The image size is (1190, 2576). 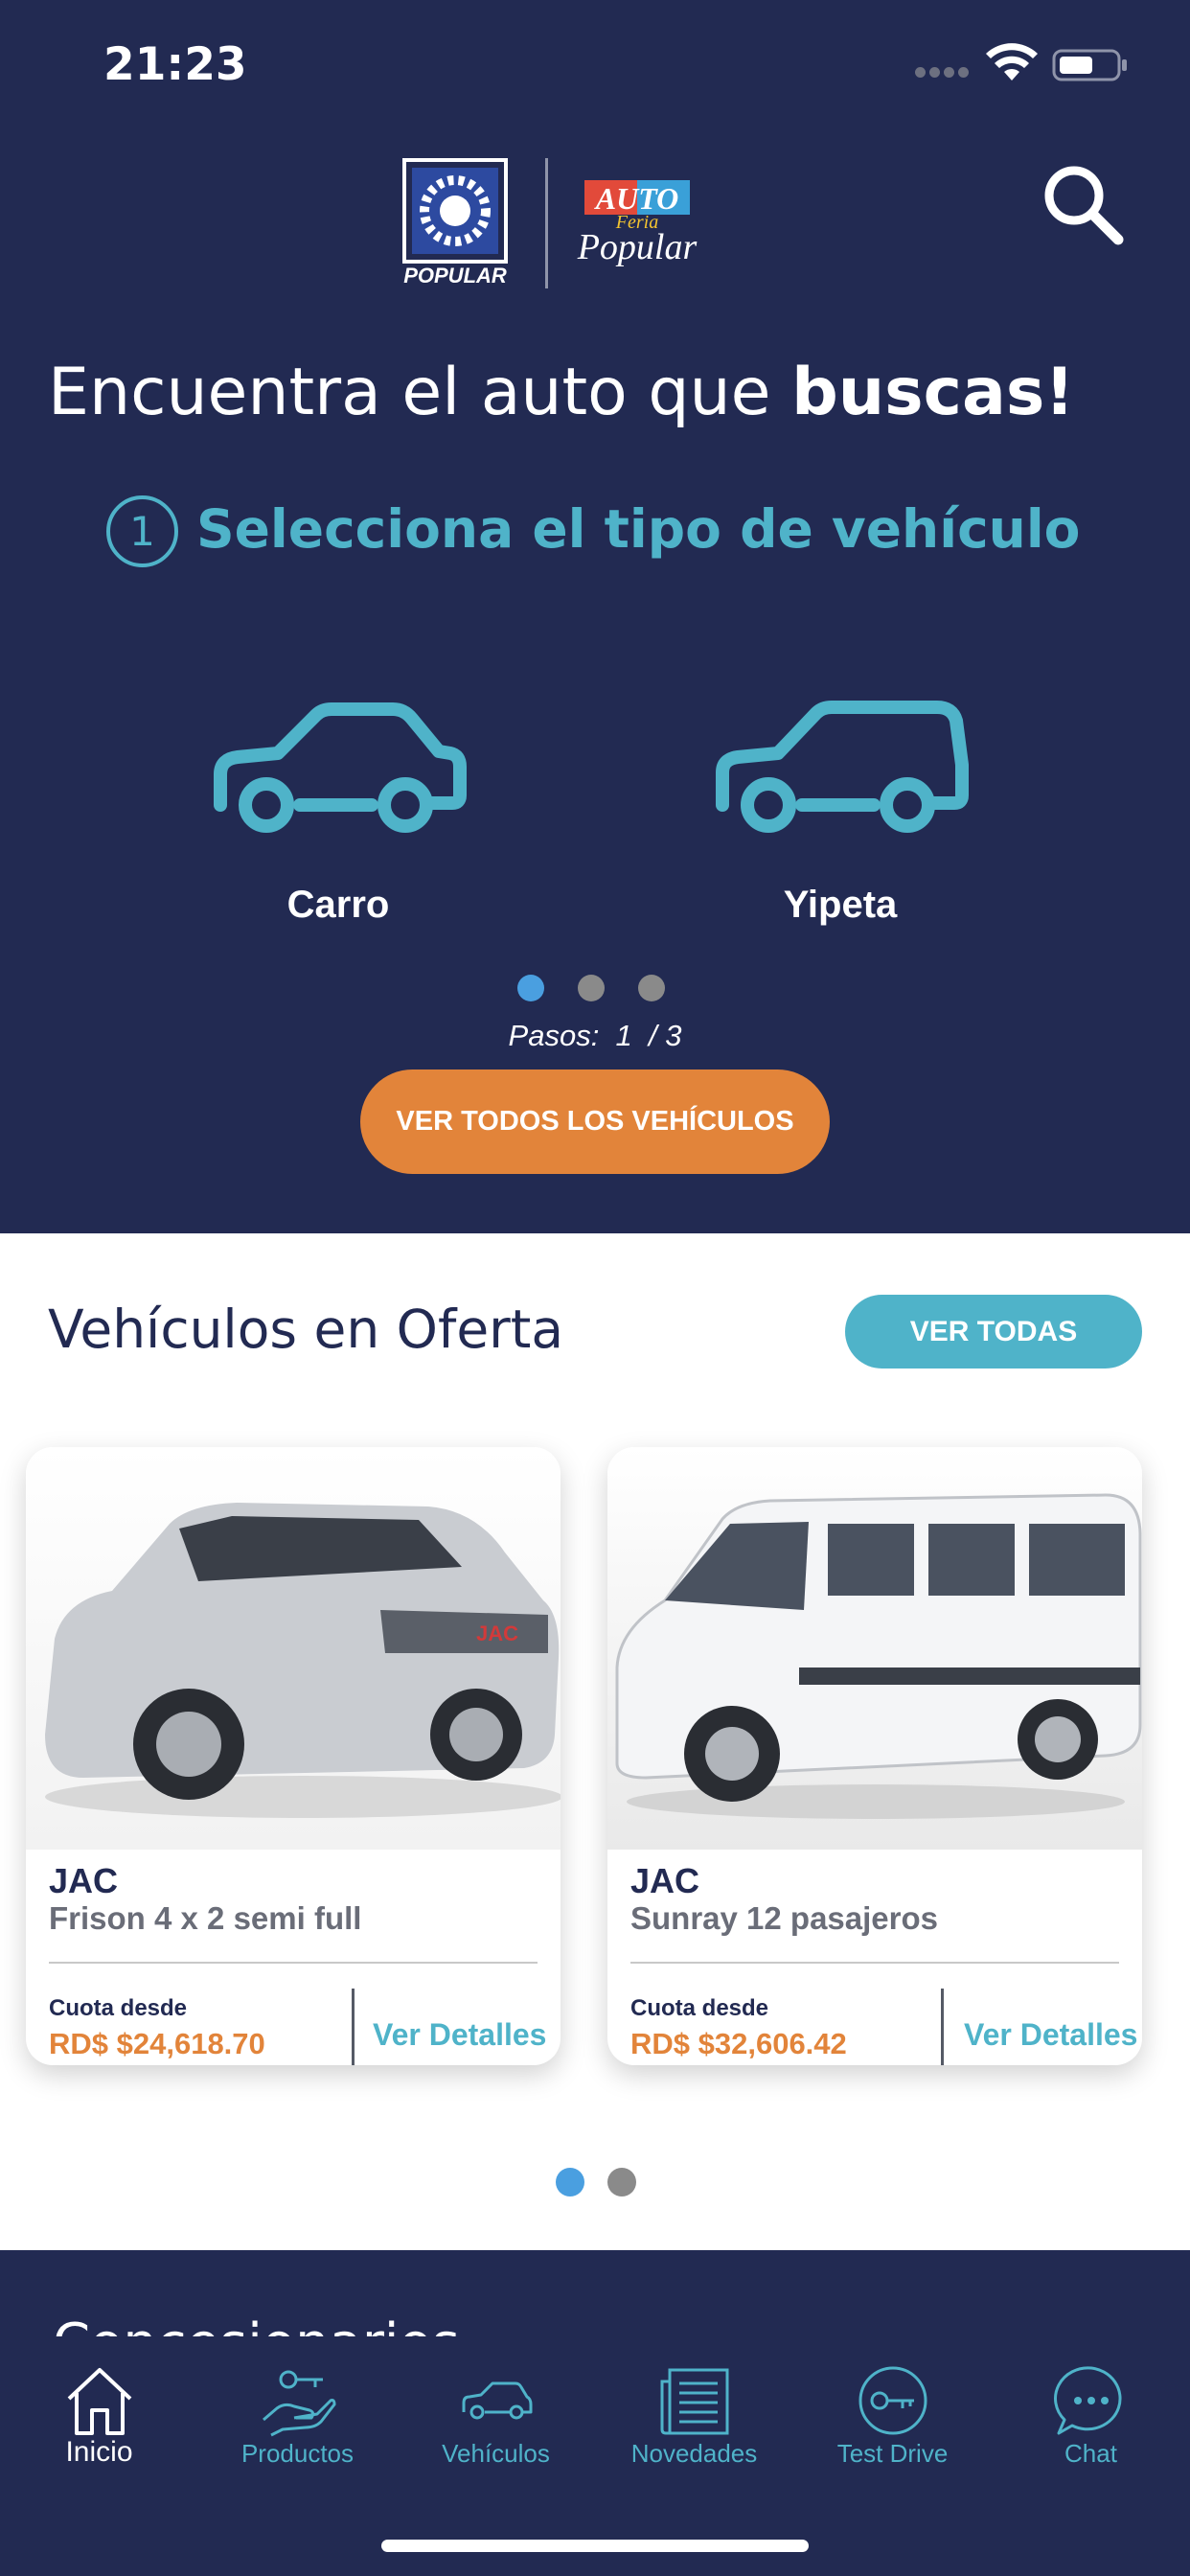 What do you see at coordinates (206, 1918) in the screenshot?
I see `vehicle-model: Frison 4 x 2 semi full` at bounding box center [206, 1918].